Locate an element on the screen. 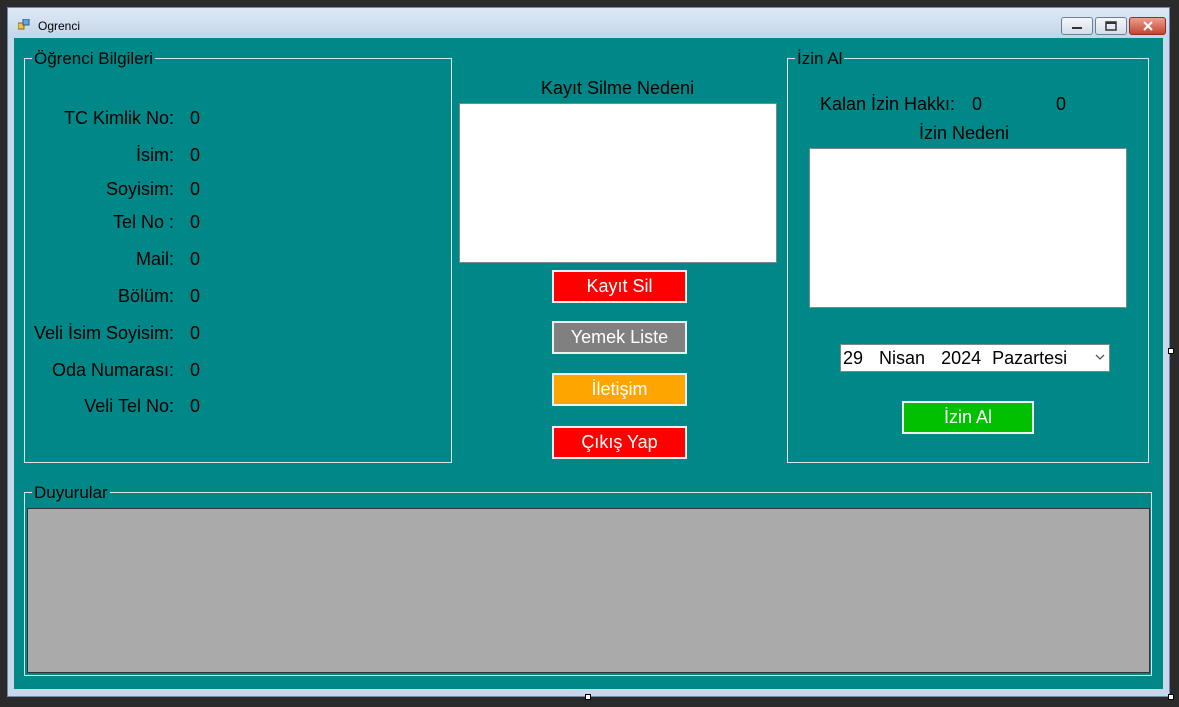 This screenshot has height=707, width=1179. restore-icon is located at coordinates (1111, 26).